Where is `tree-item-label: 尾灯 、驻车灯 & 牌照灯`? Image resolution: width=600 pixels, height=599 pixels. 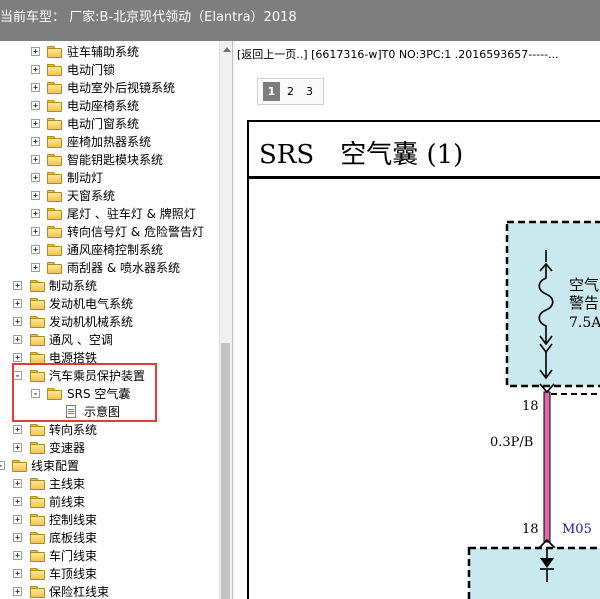 tree-item-label: 尾灯 、驻车灯 & 牌照灯 is located at coordinates (131, 214).